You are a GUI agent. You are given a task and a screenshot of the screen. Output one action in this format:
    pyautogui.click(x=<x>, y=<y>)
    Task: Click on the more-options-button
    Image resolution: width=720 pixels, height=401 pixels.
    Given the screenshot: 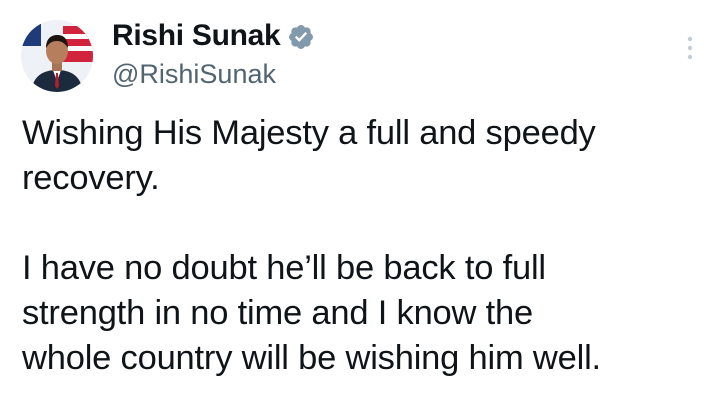 What is the action you would take?
    pyautogui.click(x=690, y=48)
    